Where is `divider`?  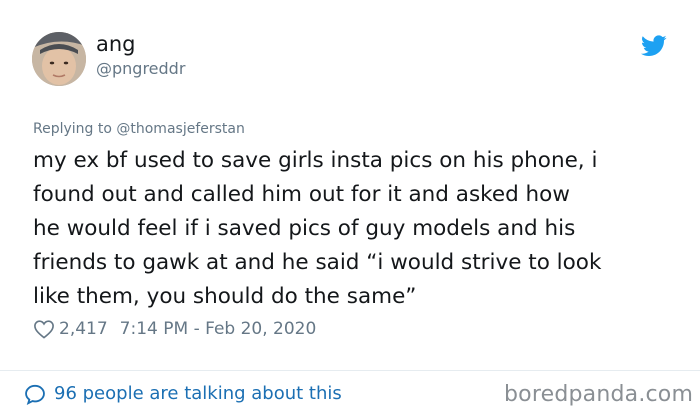
divider is located at coordinates (350, 370).